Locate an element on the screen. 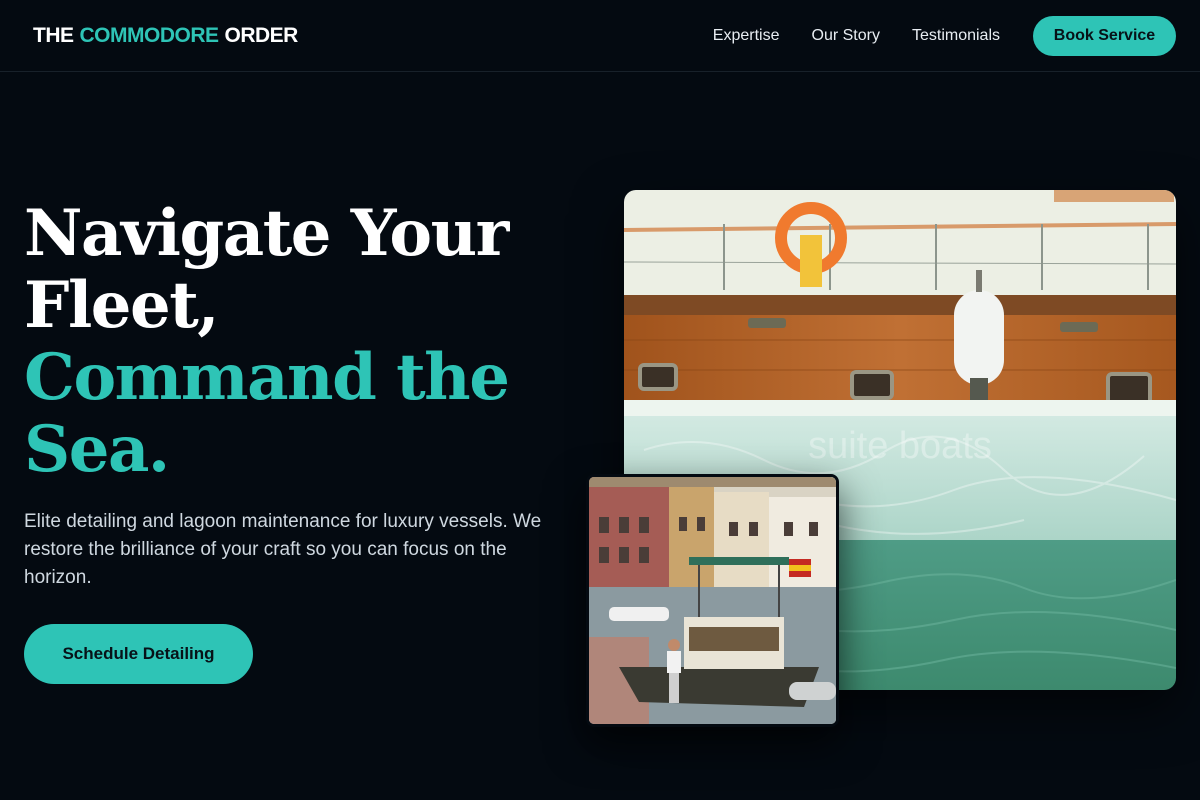 The width and height of the screenshot is (1200, 800). nav-link-our-story: Our Story is located at coordinates (846, 36).